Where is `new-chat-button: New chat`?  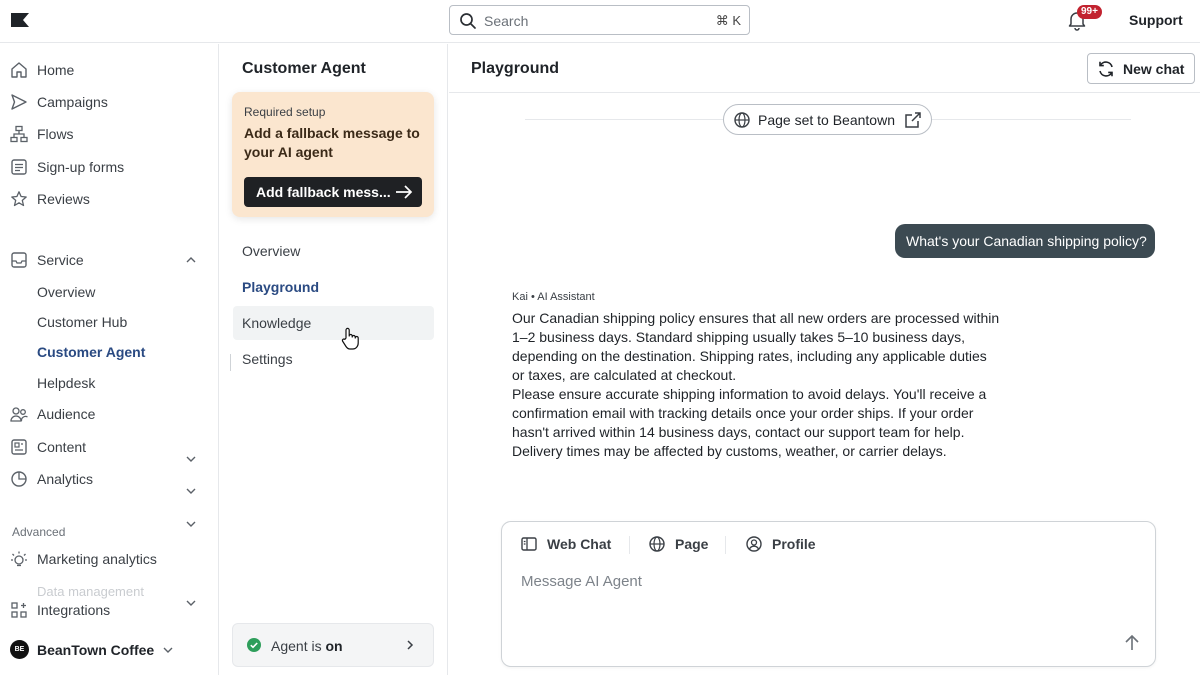 new-chat-button: New chat is located at coordinates (1141, 68).